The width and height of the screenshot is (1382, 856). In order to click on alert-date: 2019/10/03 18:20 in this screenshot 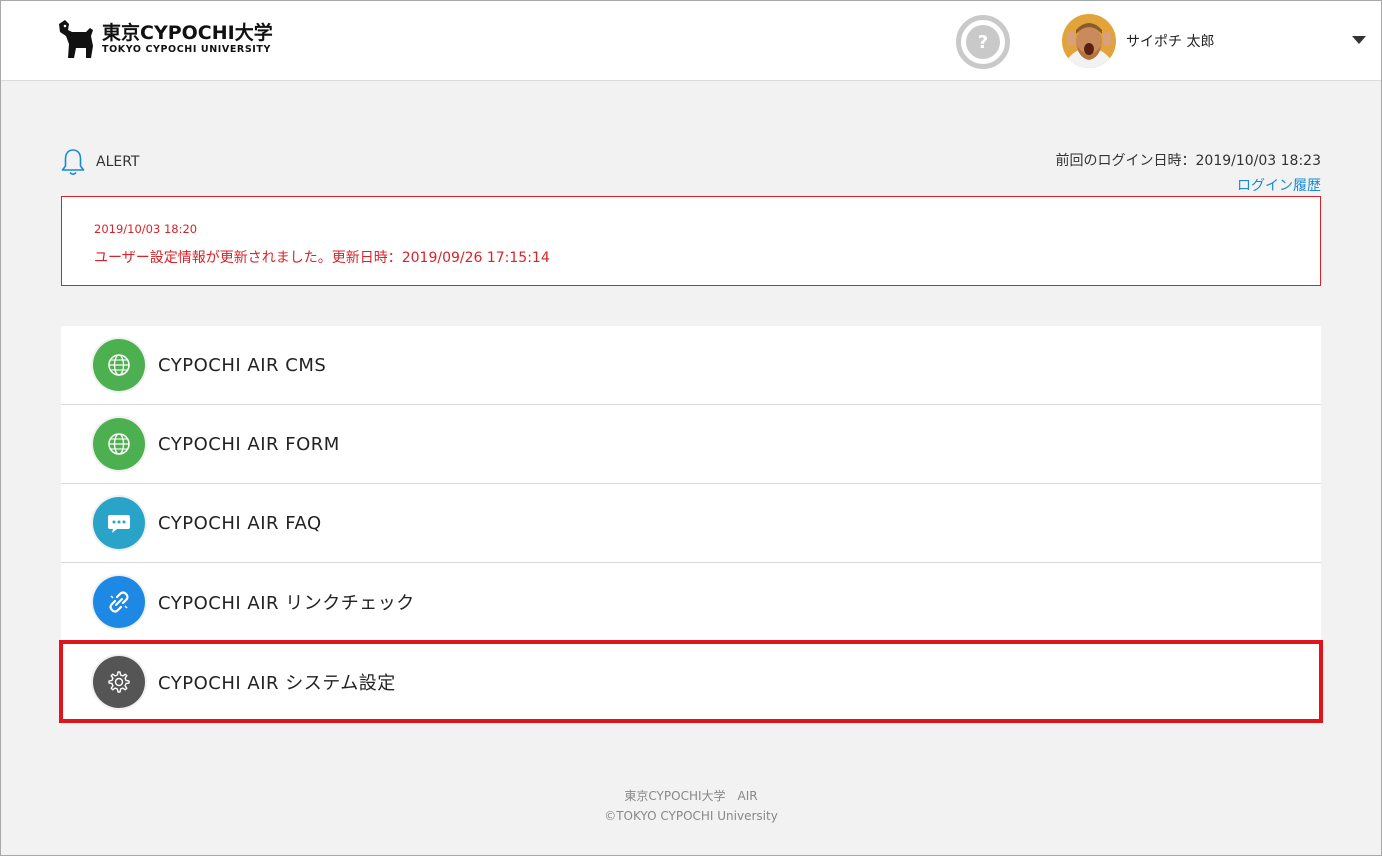, I will do `click(146, 229)`.